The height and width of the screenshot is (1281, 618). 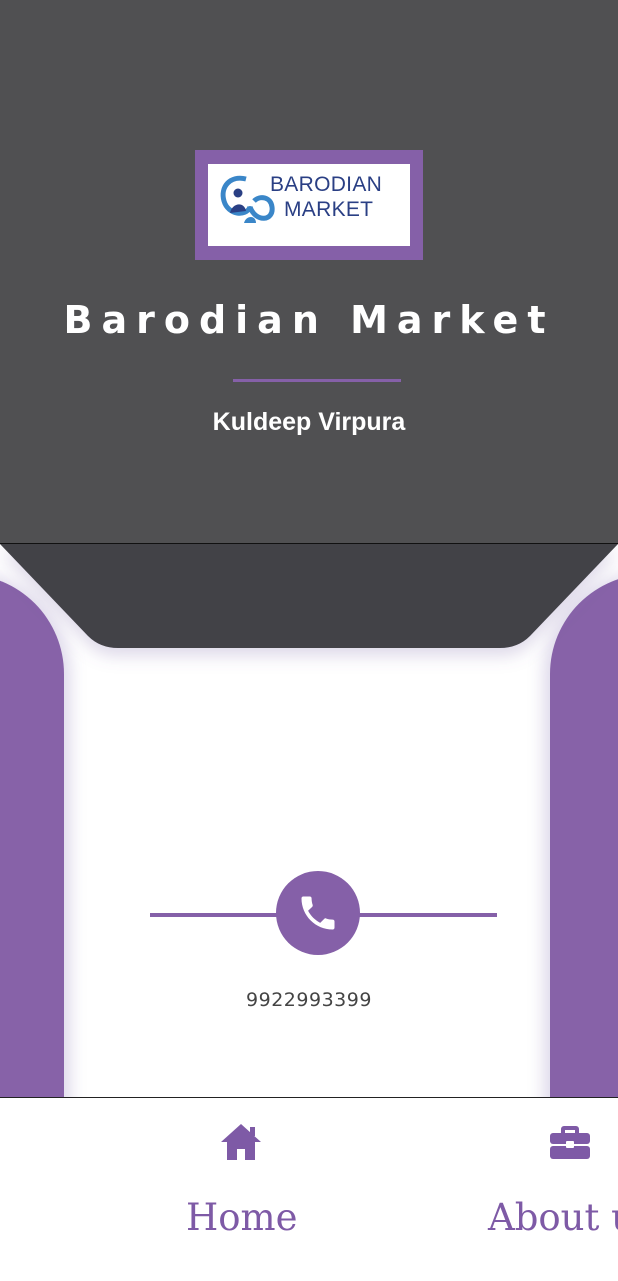 I want to click on logo-mark-icon, so click(x=247, y=199).